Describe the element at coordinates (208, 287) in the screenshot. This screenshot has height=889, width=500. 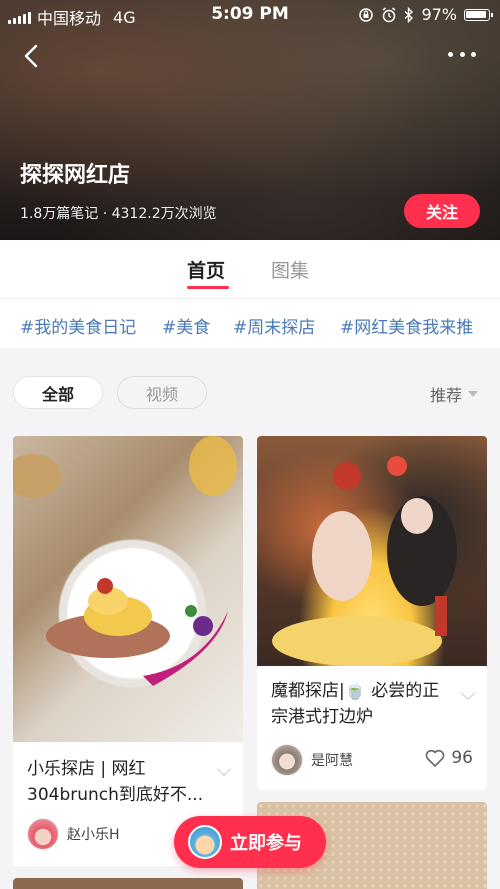
I see `active-tab-indicator` at that location.